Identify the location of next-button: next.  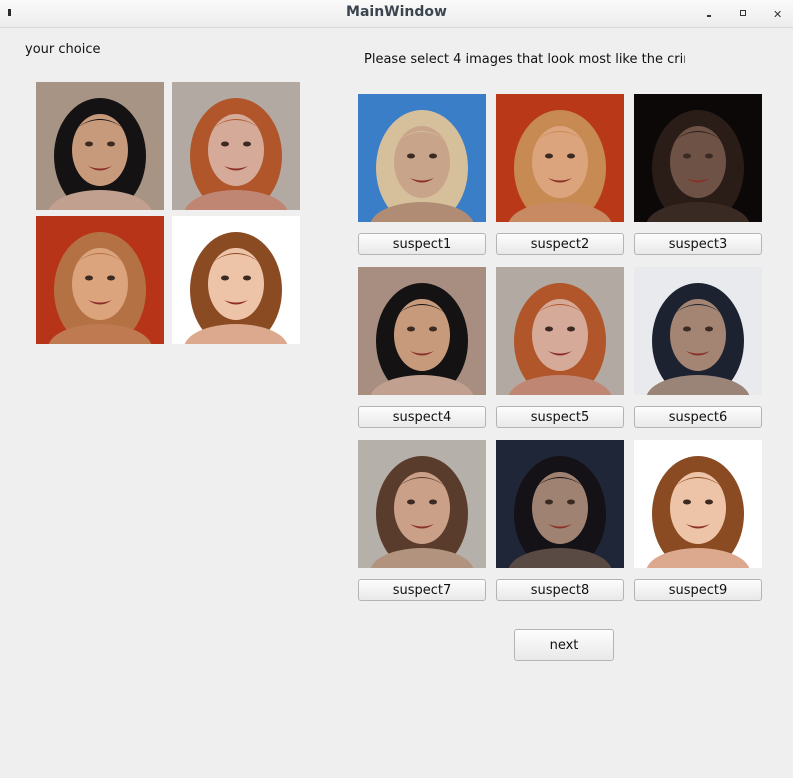
(564, 645).